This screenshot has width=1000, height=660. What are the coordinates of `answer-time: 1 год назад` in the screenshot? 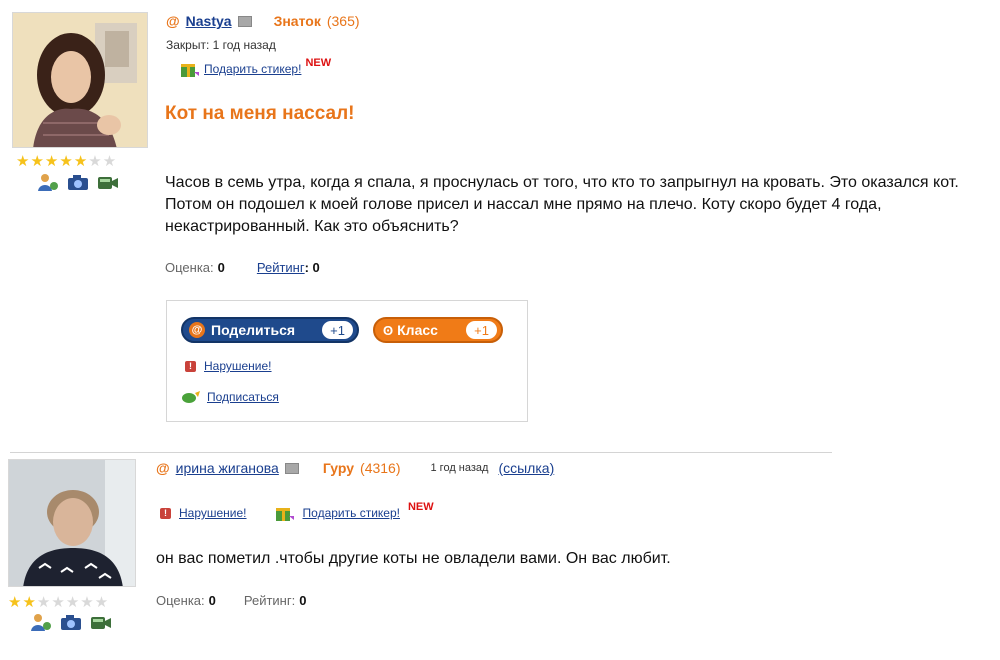 It's located at (459, 468).